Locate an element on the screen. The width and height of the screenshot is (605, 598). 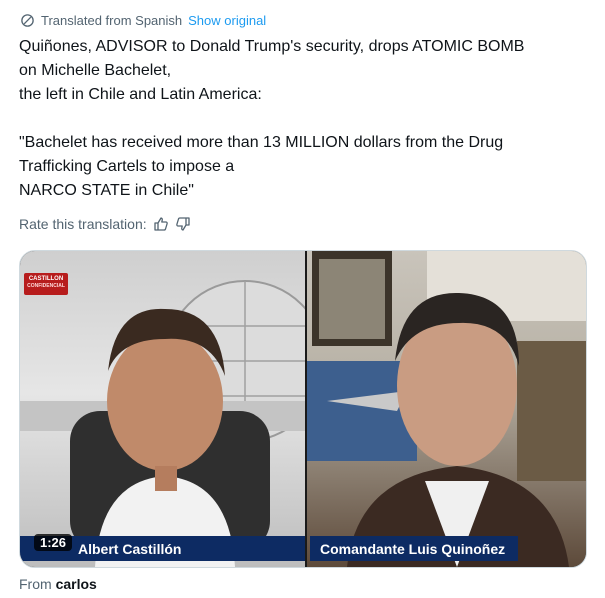
tweet-line: Trafficking Cartels to impose a is located at coordinates (127, 166).